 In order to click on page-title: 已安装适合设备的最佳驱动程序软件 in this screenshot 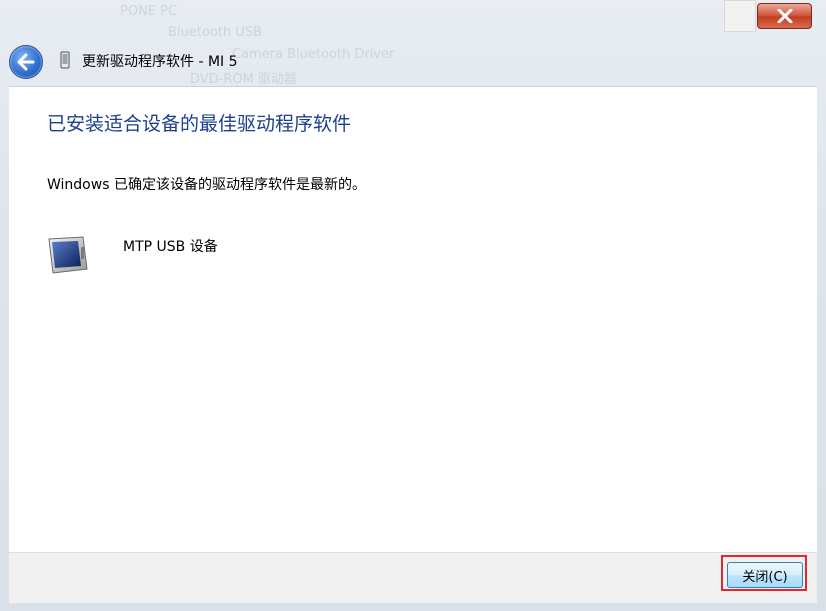, I will do `click(199, 124)`.